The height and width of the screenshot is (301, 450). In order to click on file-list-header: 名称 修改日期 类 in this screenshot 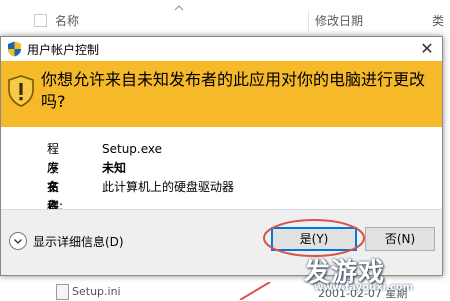, I will do `click(225, 20)`.